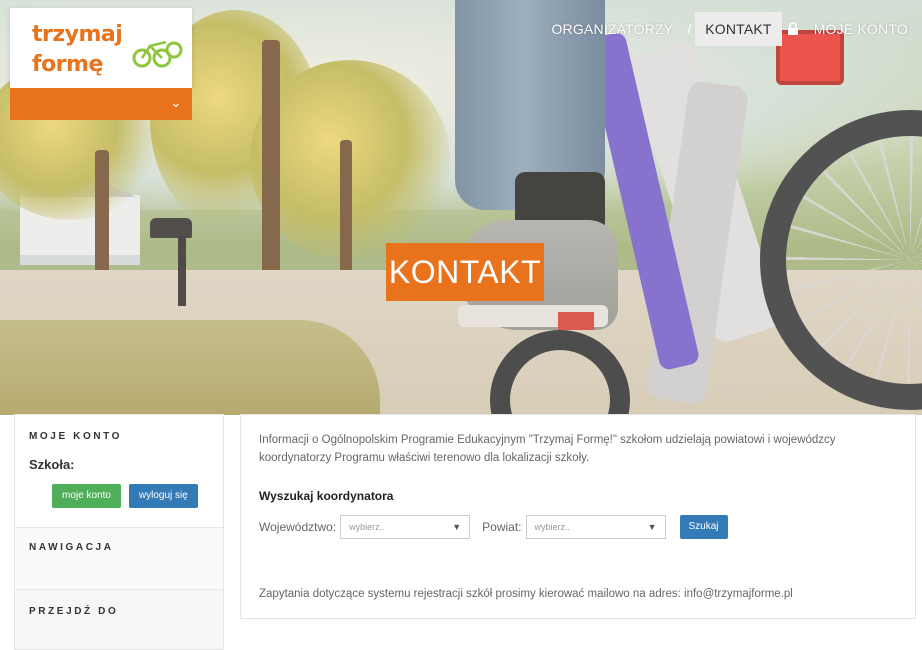  I want to click on navigation-panel: NAWIGACJA, so click(119, 559).